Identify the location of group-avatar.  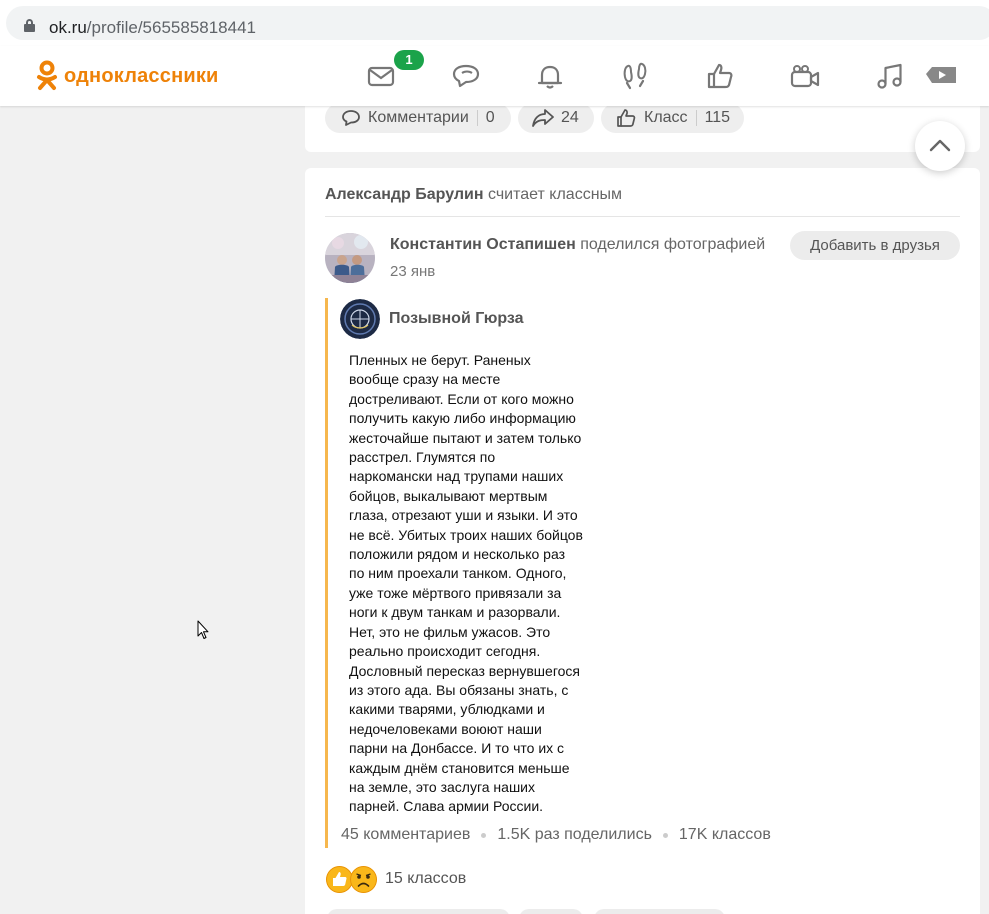
(360, 319).